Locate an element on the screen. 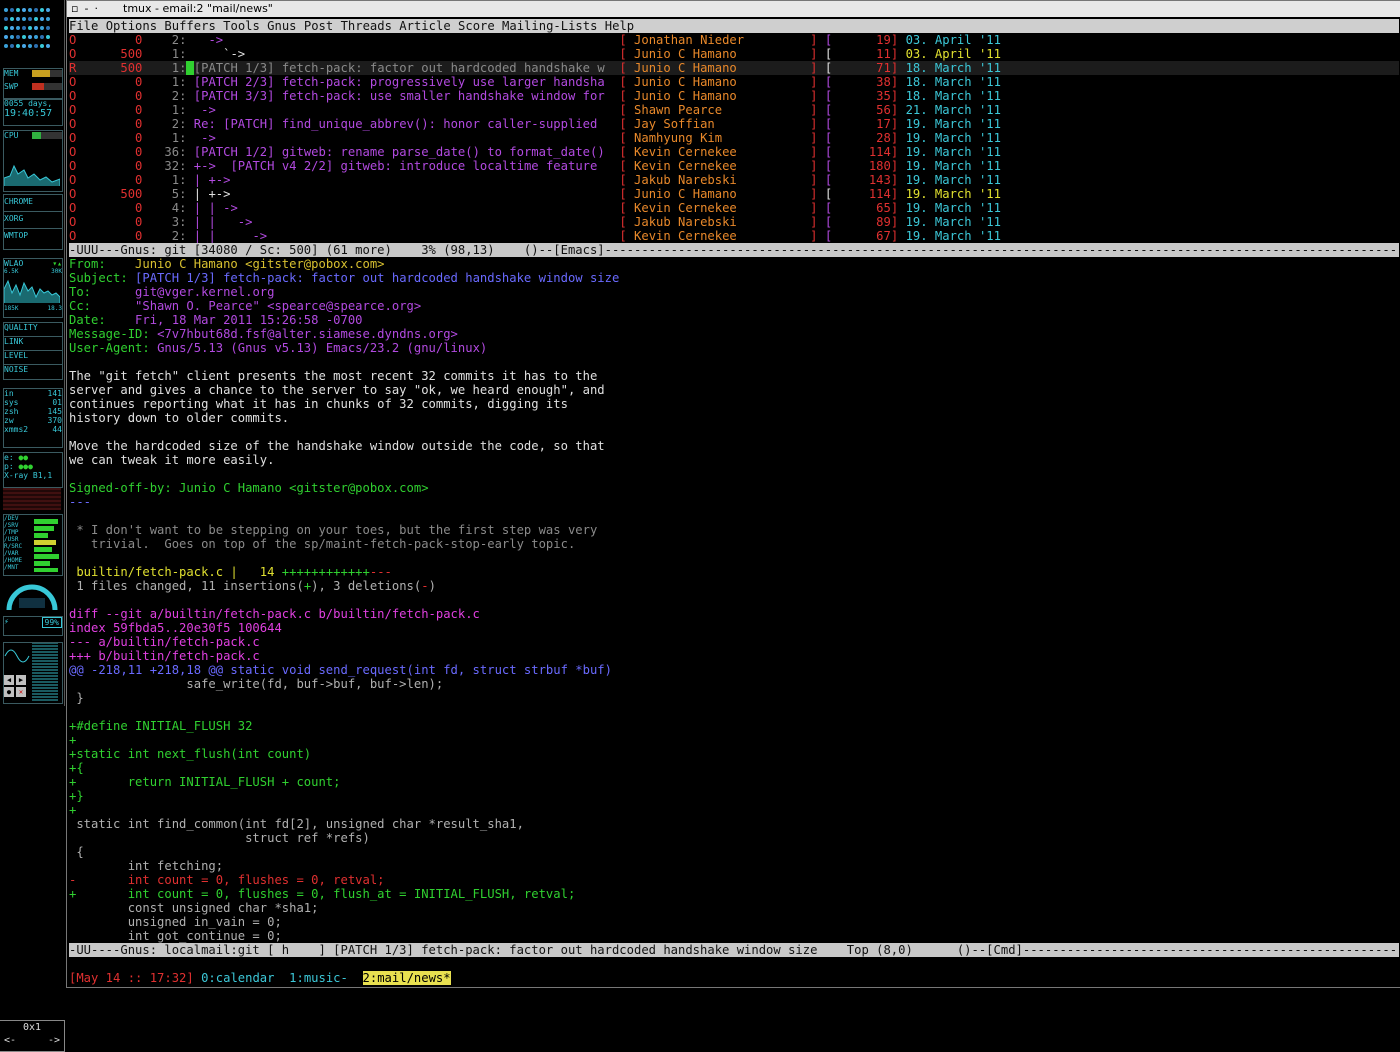  thread-count: 1 is located at coordinates (161, 138).